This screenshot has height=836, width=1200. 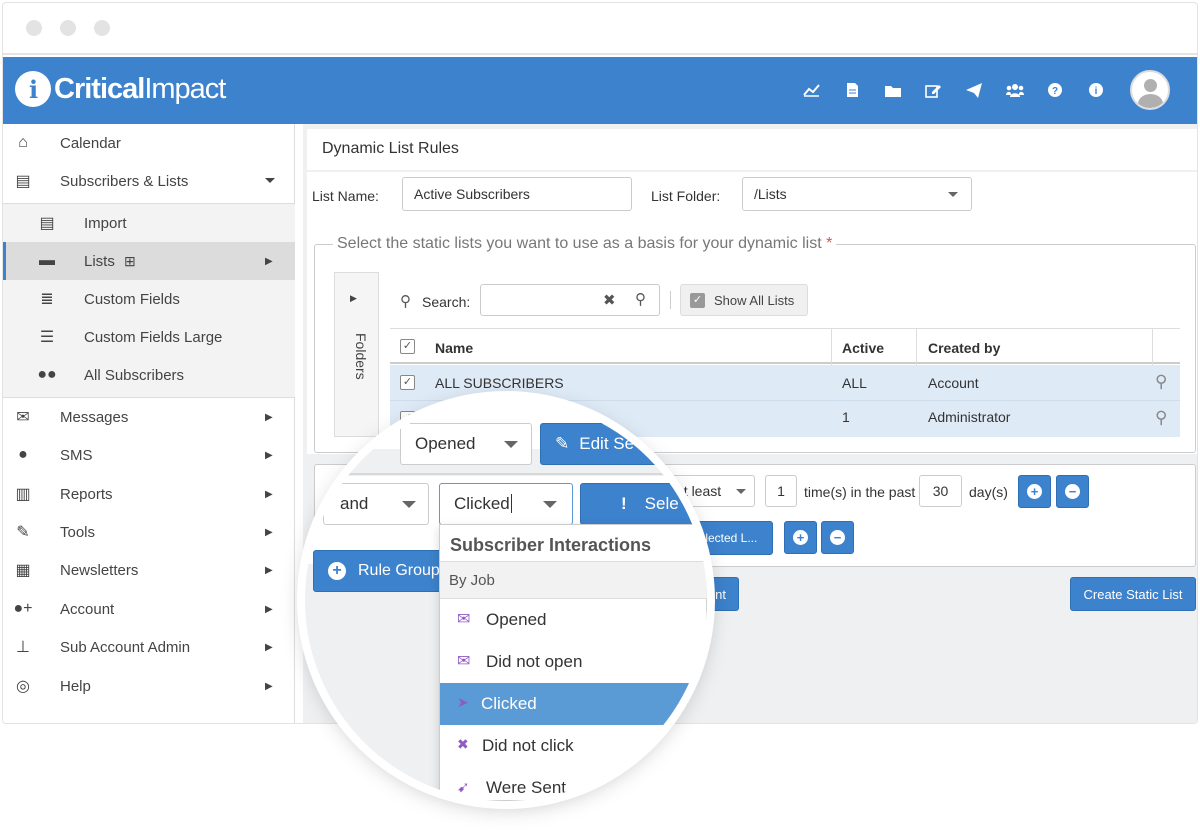 What do you see at coordinates (964, 348) in the screenshot?
I see `column-header-created-by: Created by` at bounding box center [964, 348].